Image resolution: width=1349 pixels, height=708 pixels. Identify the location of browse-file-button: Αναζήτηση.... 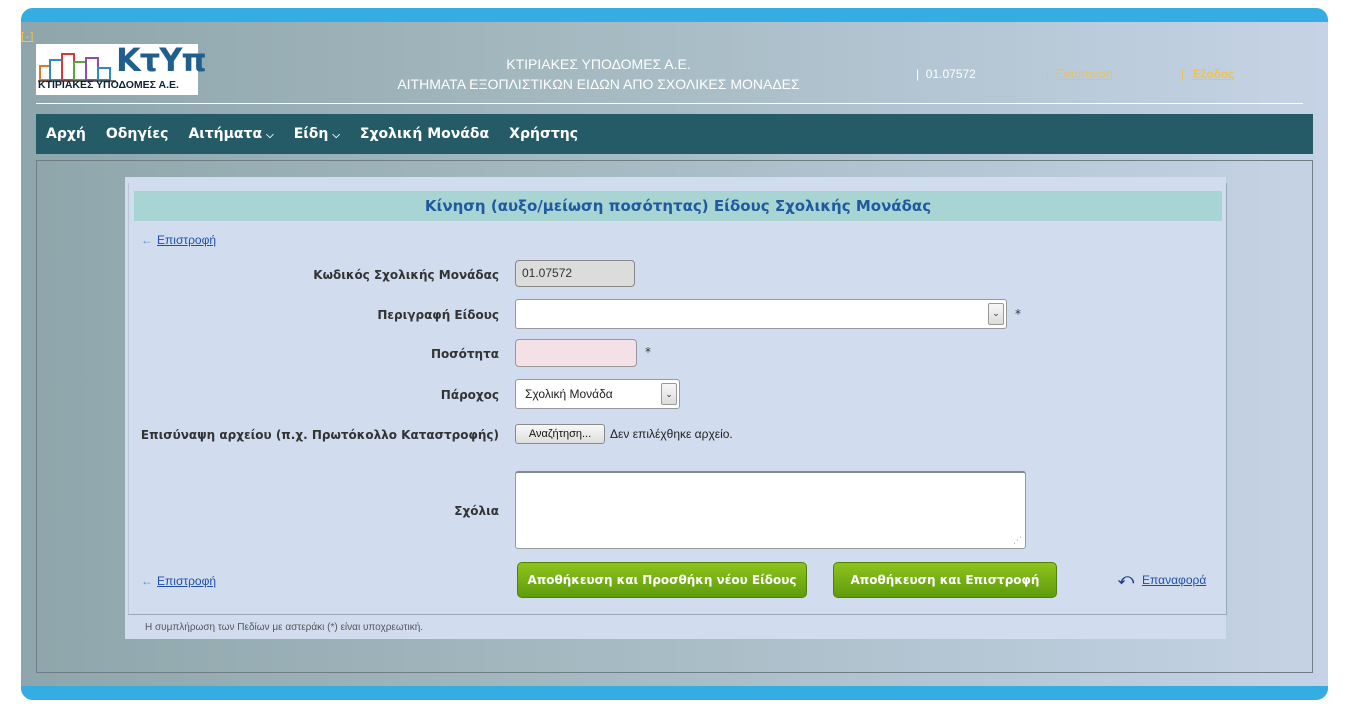
(560, 434).